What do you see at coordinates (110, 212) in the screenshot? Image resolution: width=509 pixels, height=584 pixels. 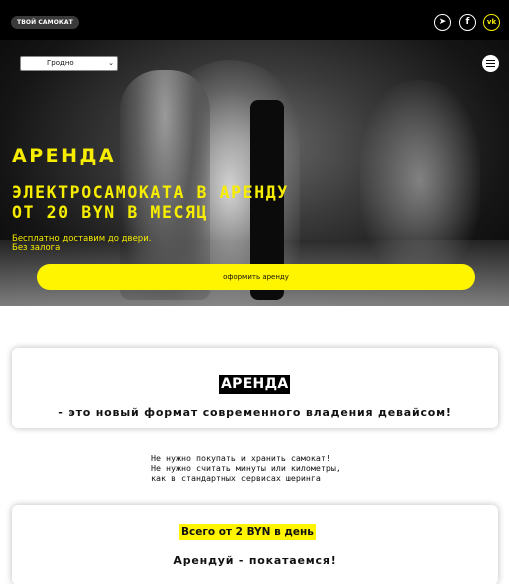 I see `hero-subtitle-line2: ОТ 20 BYN В МЕСЯЦ` at bounding box center [110, 212].